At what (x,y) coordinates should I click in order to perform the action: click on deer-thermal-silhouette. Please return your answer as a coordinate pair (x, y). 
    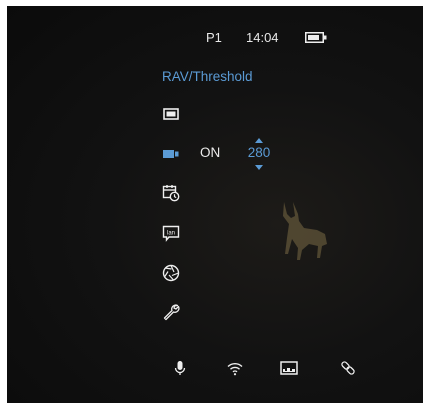
    Looking at the image, I should click on (305, 231).